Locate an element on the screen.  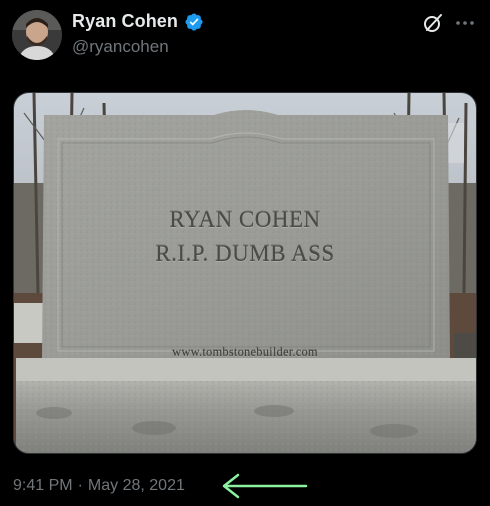
avatar-photo is located at coordinates (37, 35).